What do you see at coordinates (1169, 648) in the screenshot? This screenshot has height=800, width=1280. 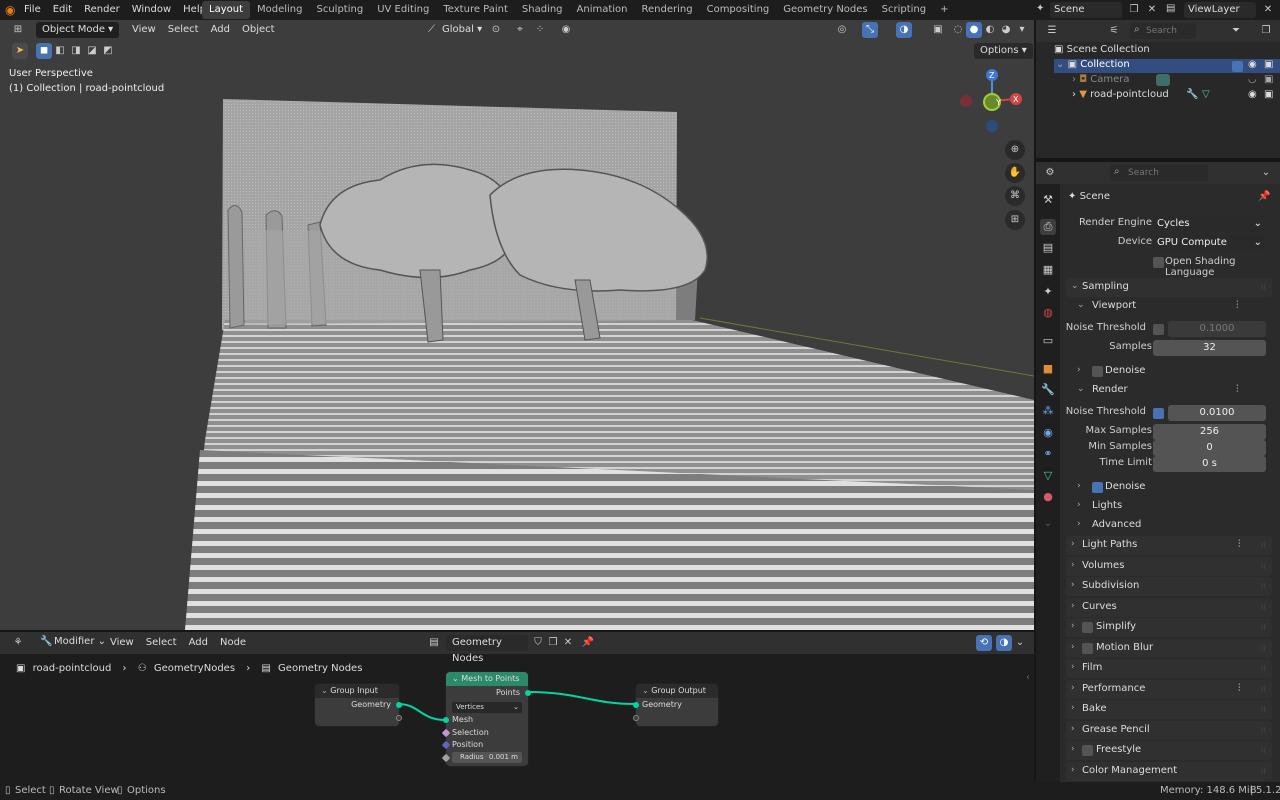 I see `panel-motion-blur: › Motion Blur ⁝⁝` at bounding box center [1169, 648].